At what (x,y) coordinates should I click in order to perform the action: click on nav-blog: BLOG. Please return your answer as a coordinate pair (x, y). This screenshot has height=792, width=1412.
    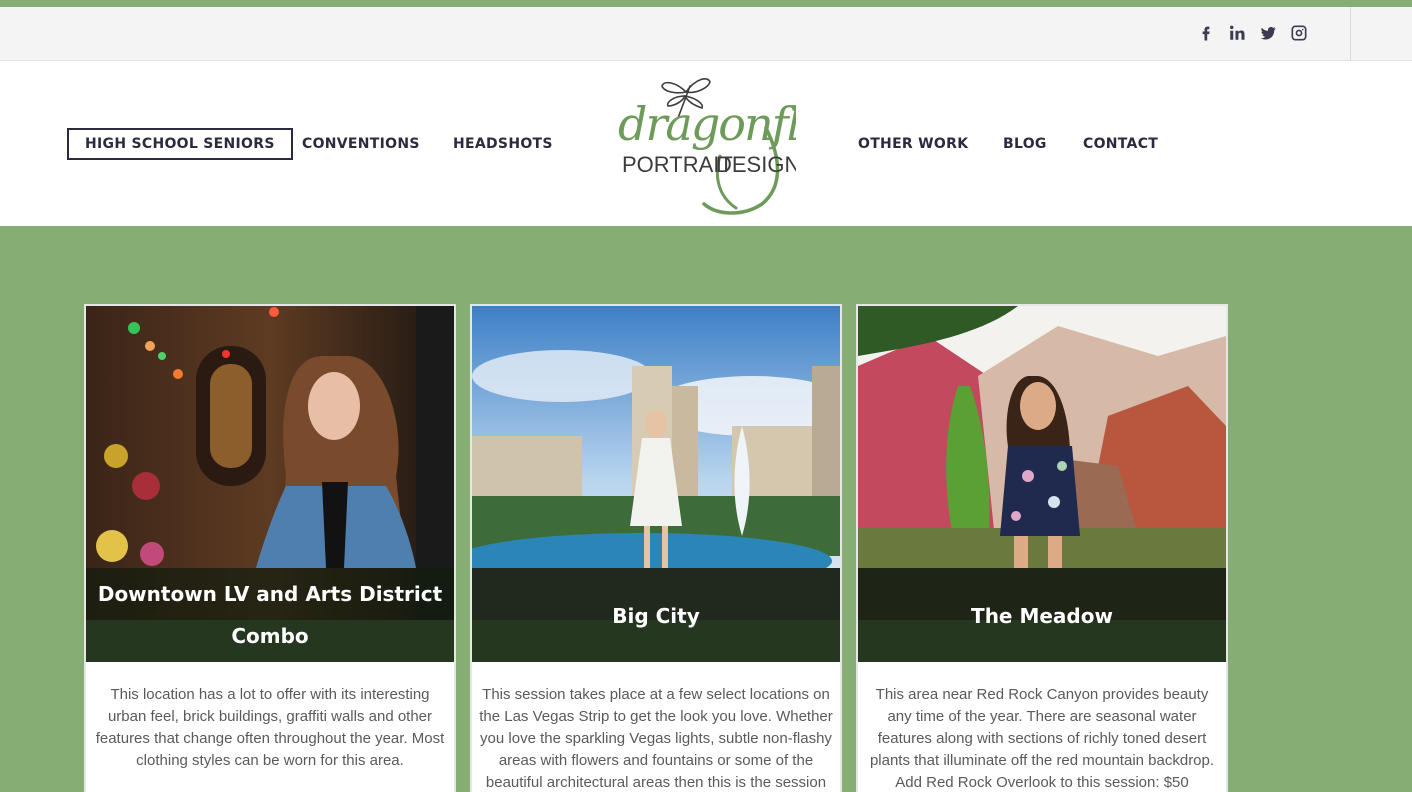
    Looking at the image, I should click on (1025, 144).